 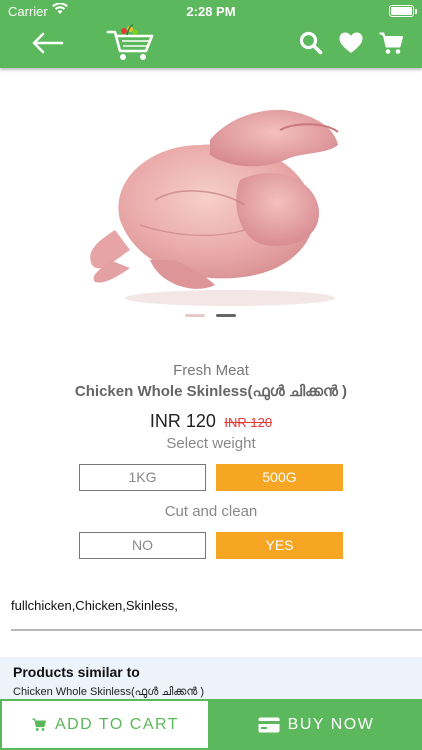 What do you see at coordinates (211, 370) in the screenshot?
I see `product-category: Fresh Meat` at bounding box center [211, 370].